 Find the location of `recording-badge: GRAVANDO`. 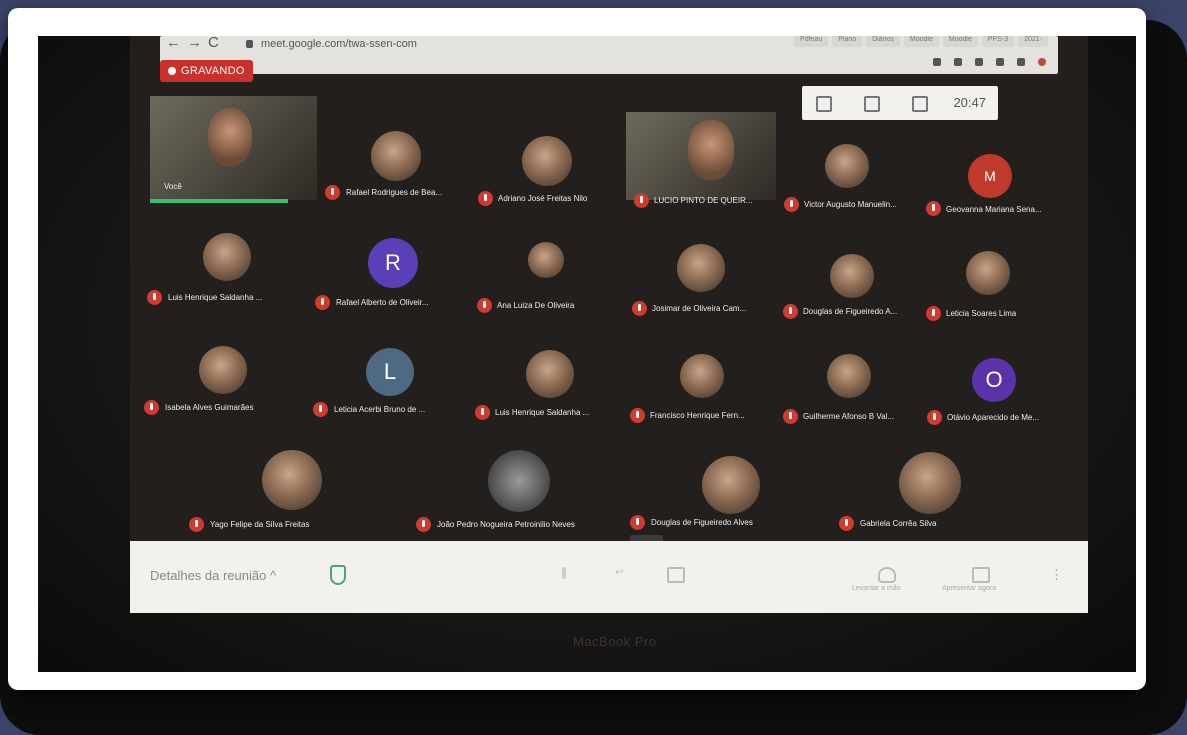

recording-badge: GRAVANDO is located at coordinates (206, 71).